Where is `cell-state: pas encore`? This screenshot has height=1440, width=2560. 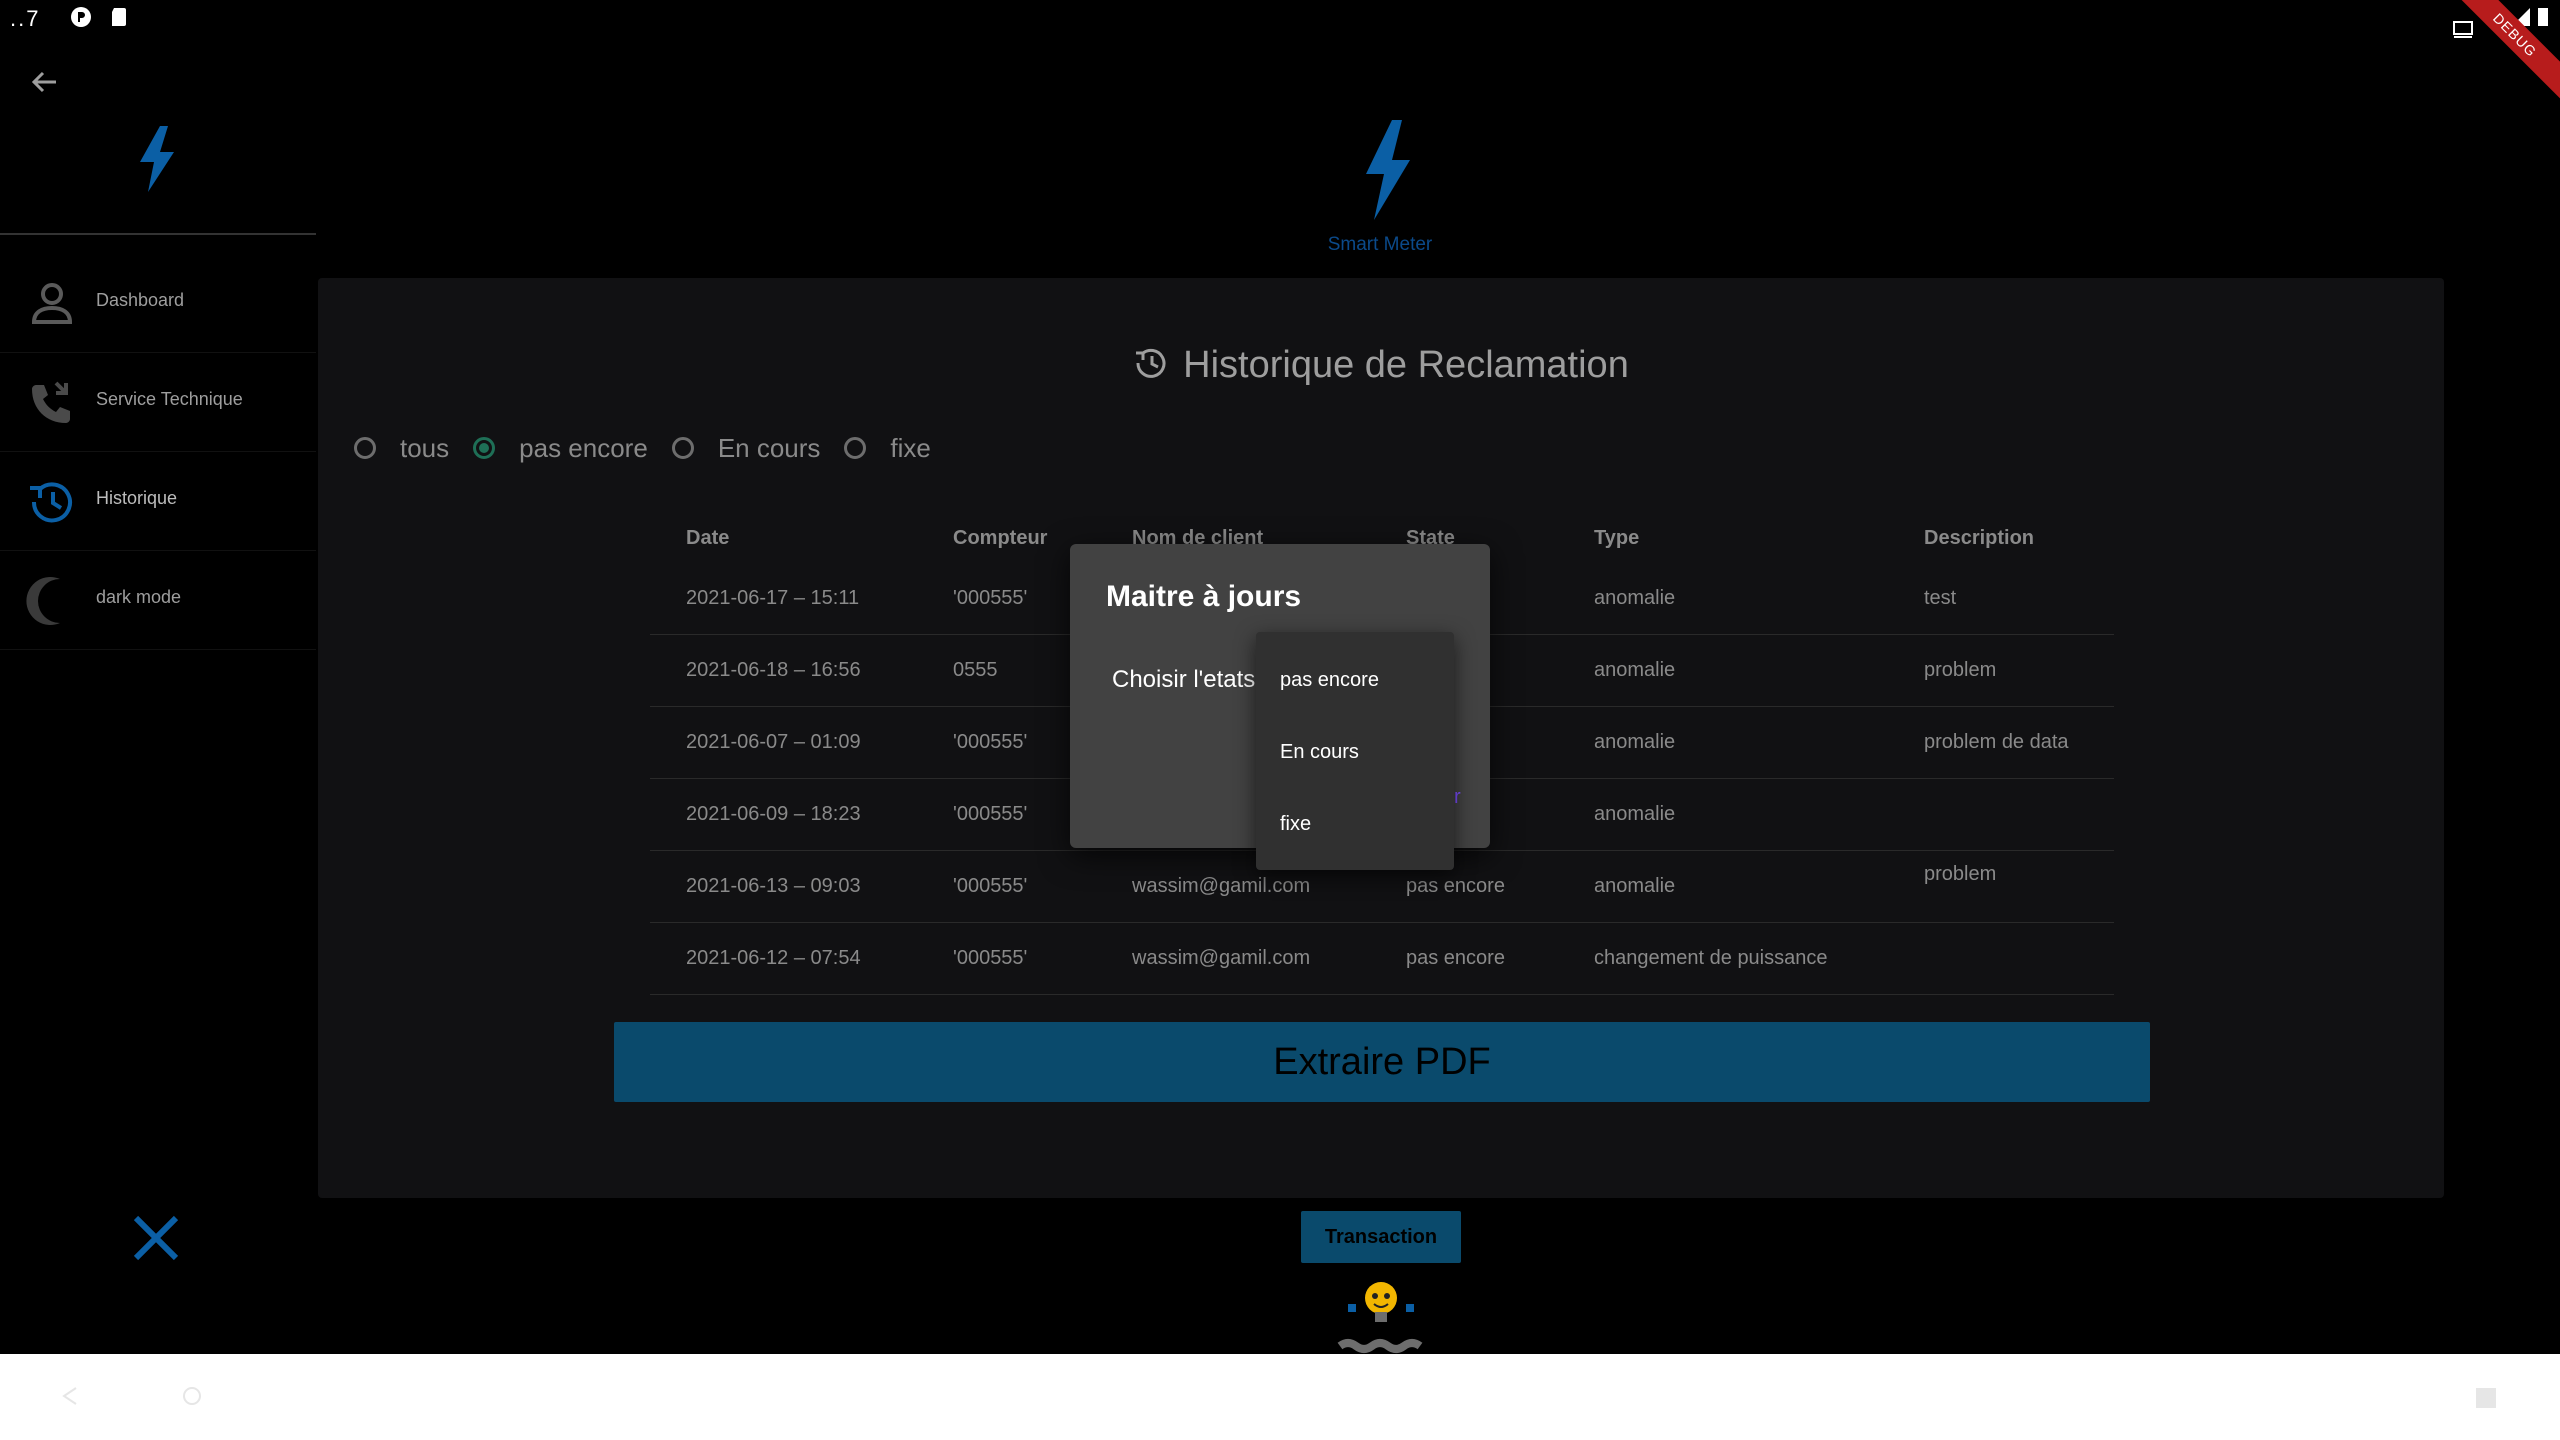
cell-state: pas encore is located at coordinates (1455, 958).